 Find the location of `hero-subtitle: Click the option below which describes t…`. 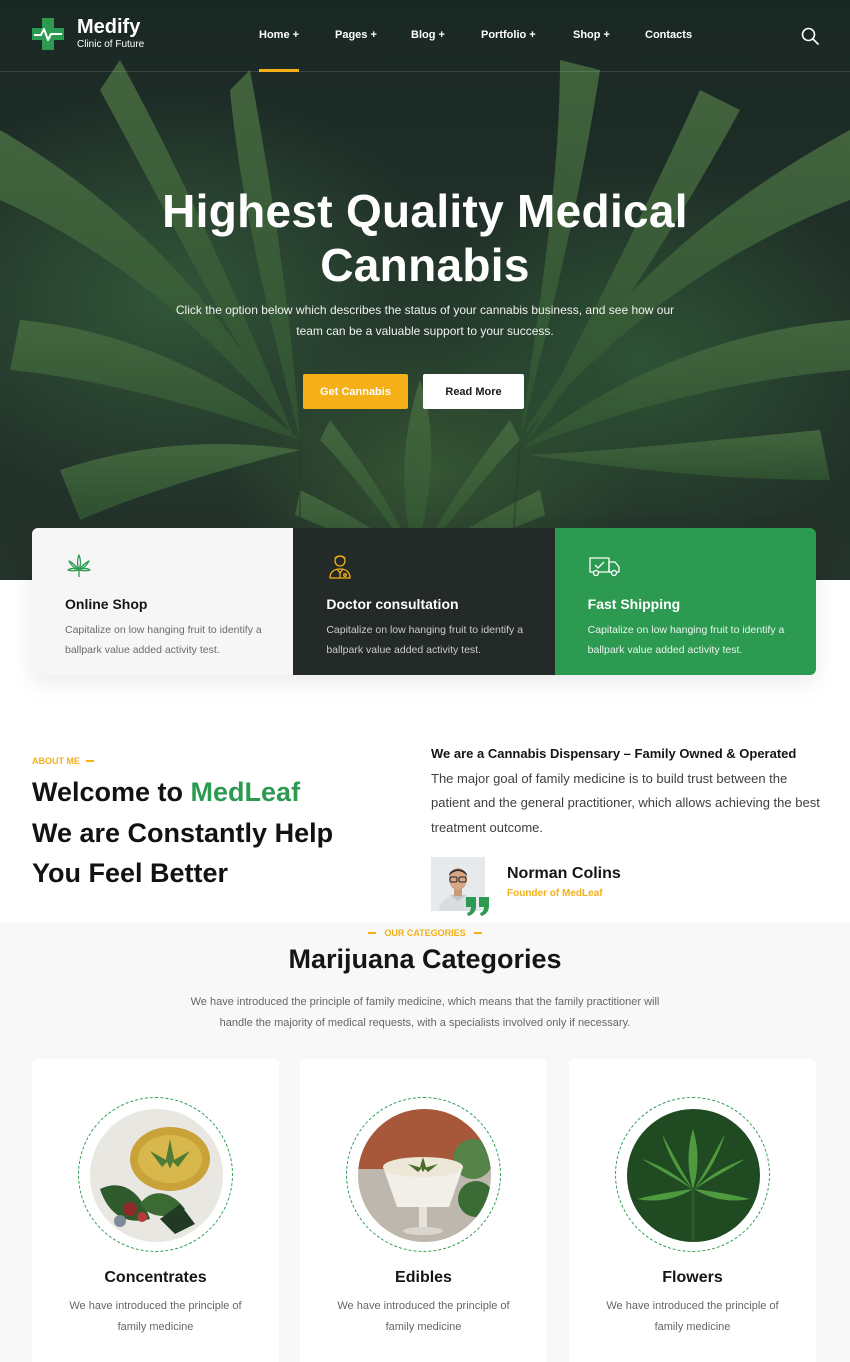

hero-subtitle: Click the option below which describes t… is located at coordinates (425, 320).